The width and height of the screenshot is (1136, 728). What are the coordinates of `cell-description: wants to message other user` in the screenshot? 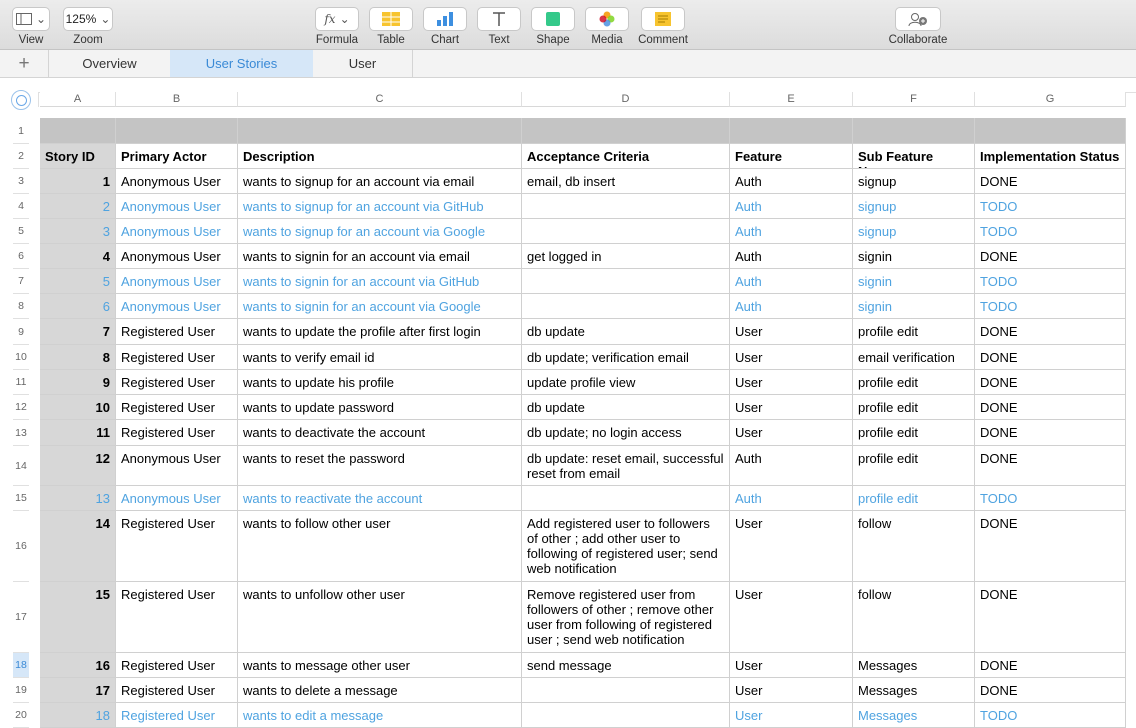 It's located at (380, 665).